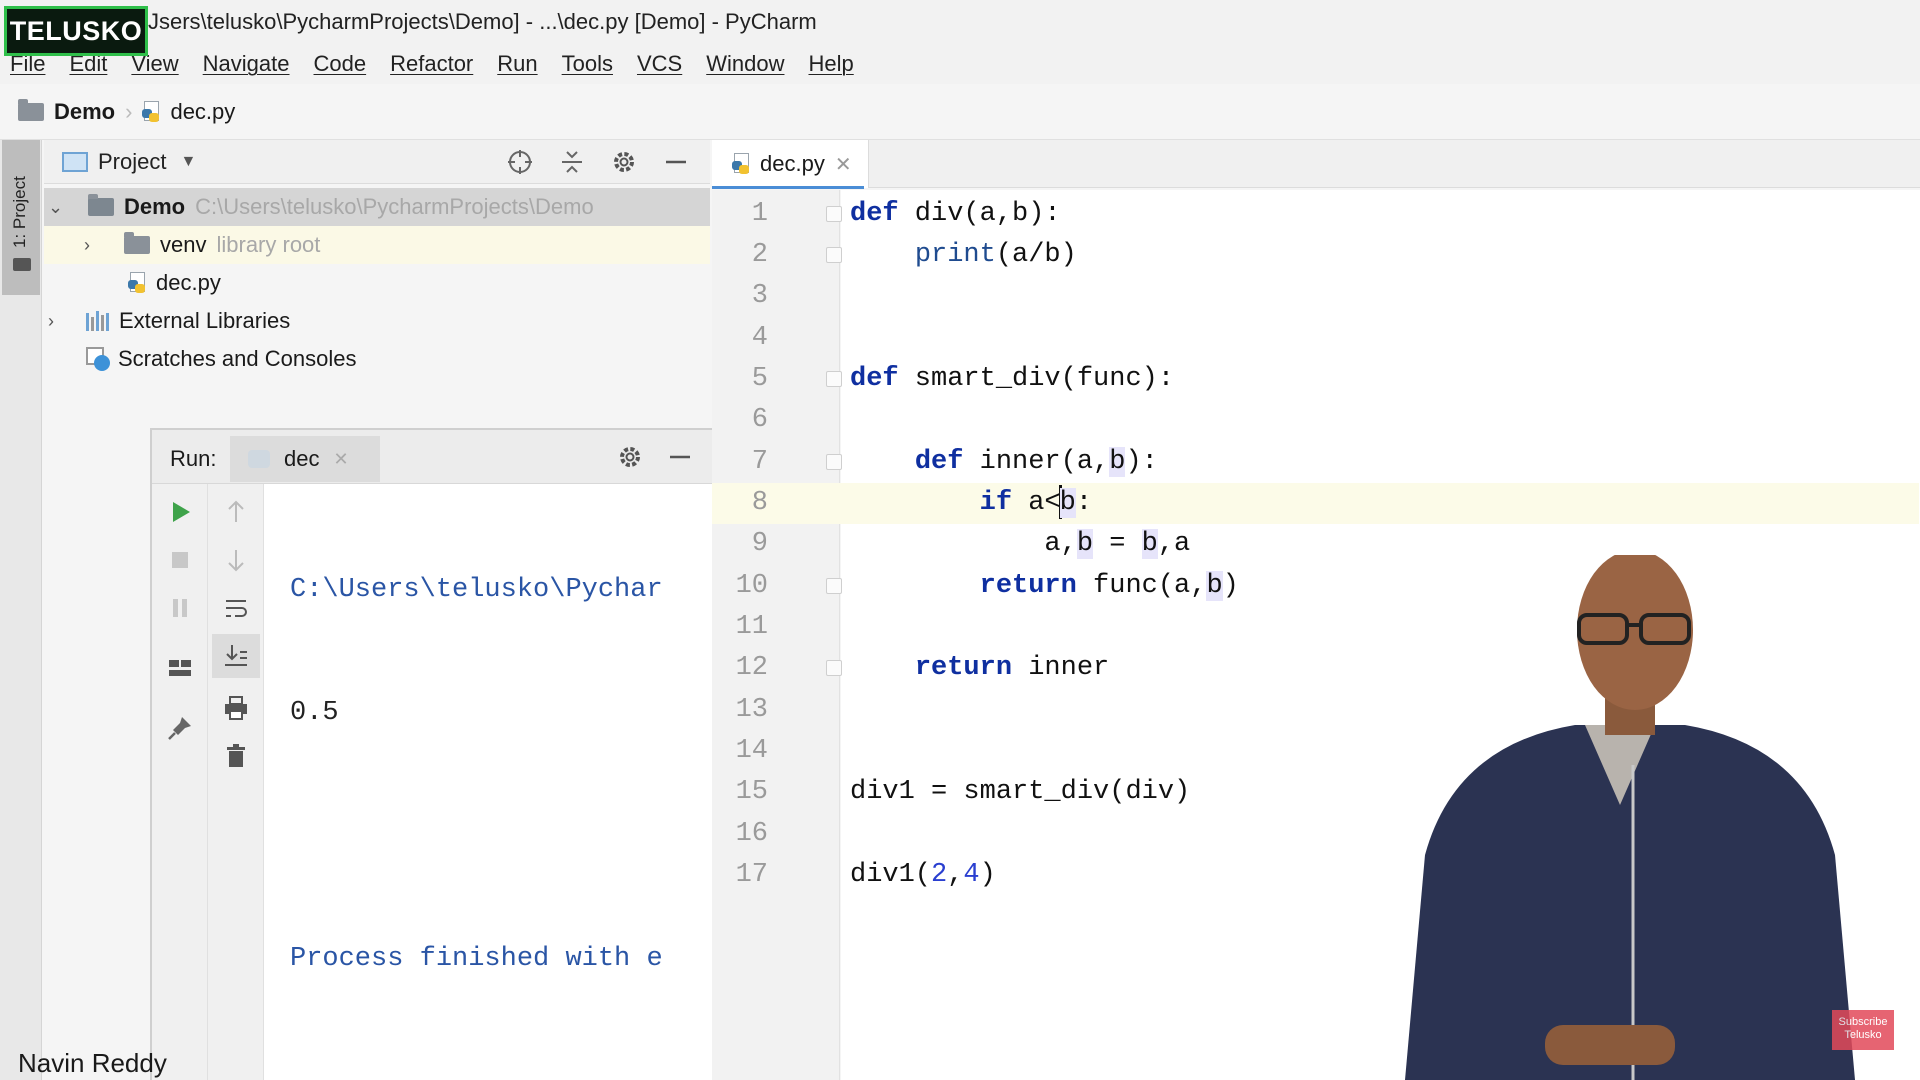 This screenshot has width=1920, height=1080. What do you see at coordinates (246, 64) in the screenshot?
I see `menu-navigate: Navigate` at bounding box center [246, 64].